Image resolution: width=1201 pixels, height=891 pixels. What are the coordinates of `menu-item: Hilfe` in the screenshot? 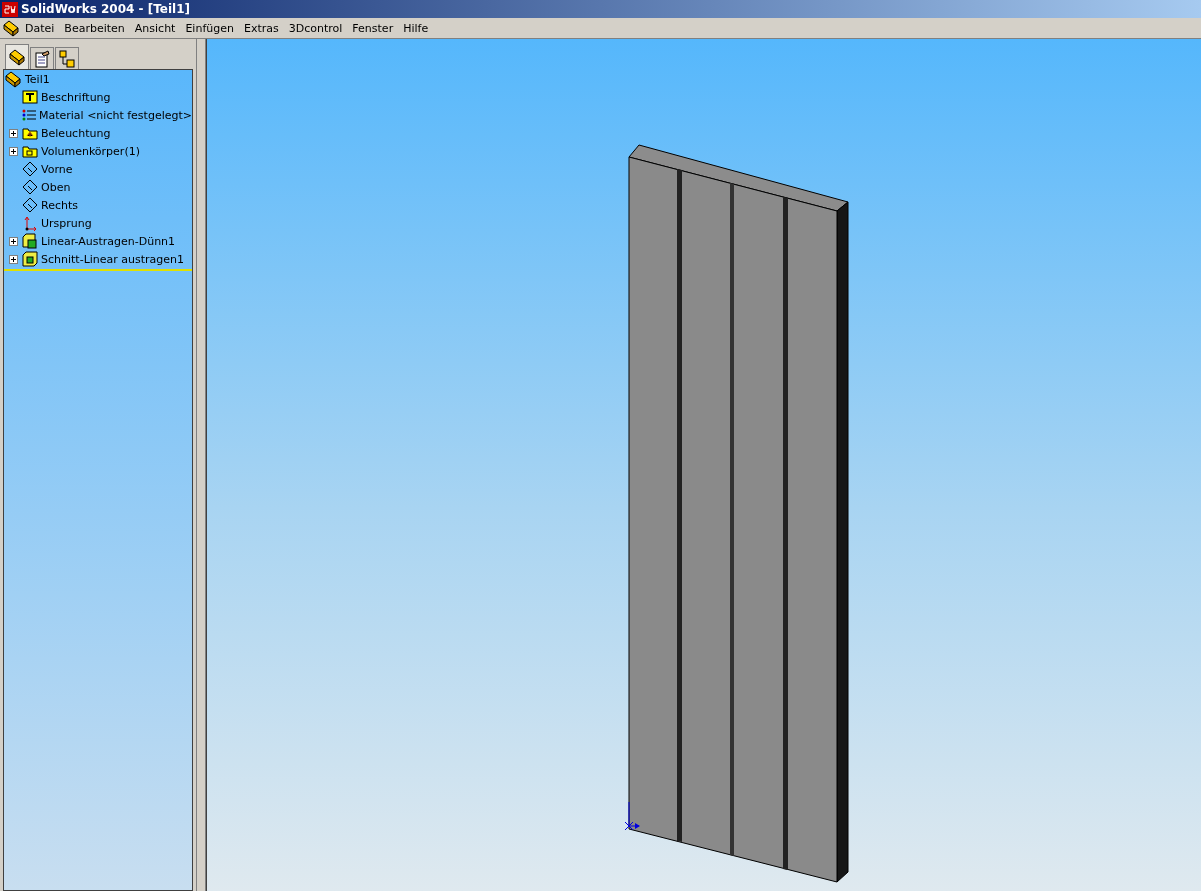 It's located at (416, 28).